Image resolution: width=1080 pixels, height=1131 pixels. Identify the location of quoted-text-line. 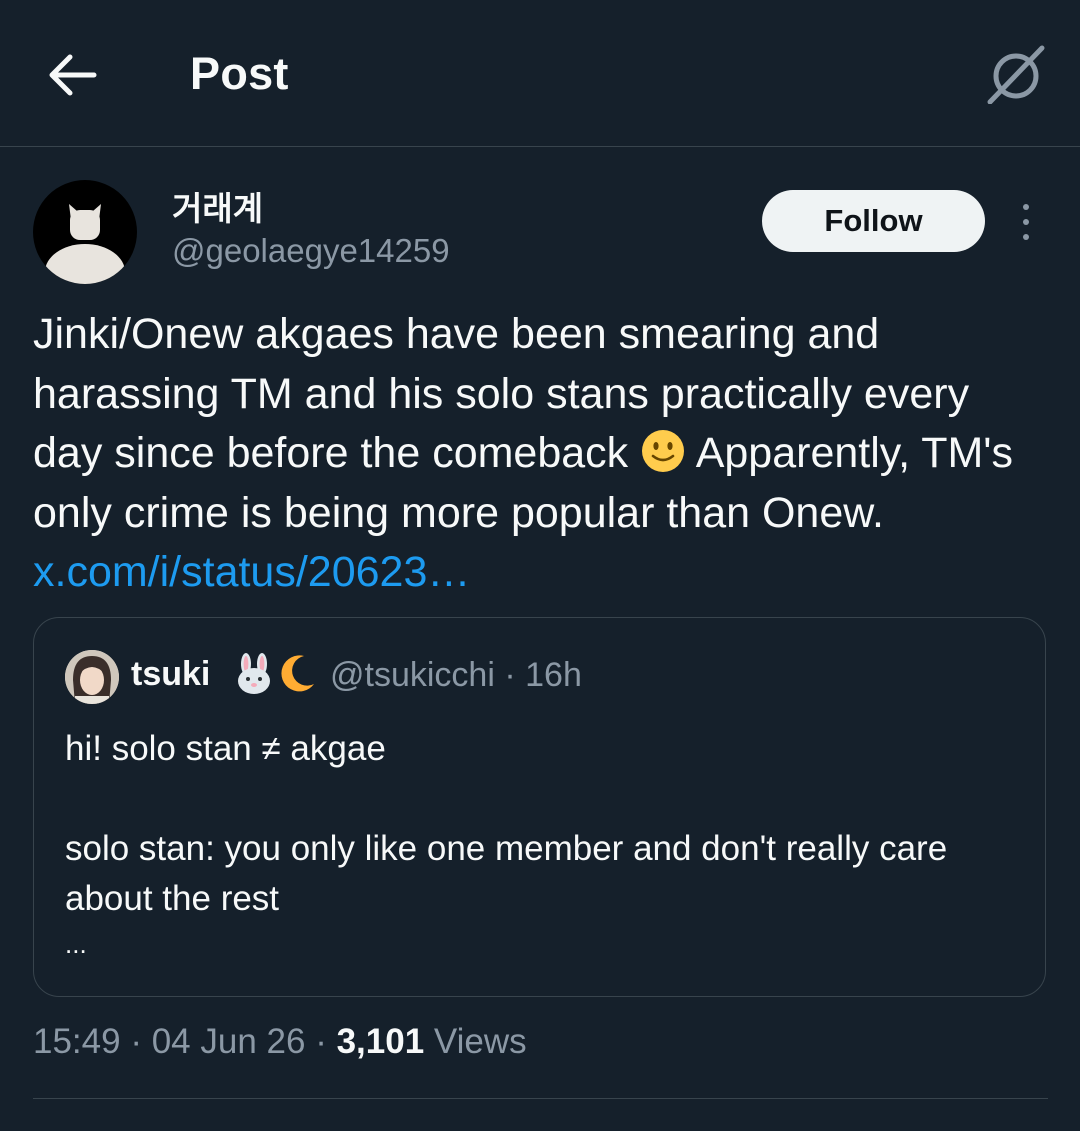
(545, 799).